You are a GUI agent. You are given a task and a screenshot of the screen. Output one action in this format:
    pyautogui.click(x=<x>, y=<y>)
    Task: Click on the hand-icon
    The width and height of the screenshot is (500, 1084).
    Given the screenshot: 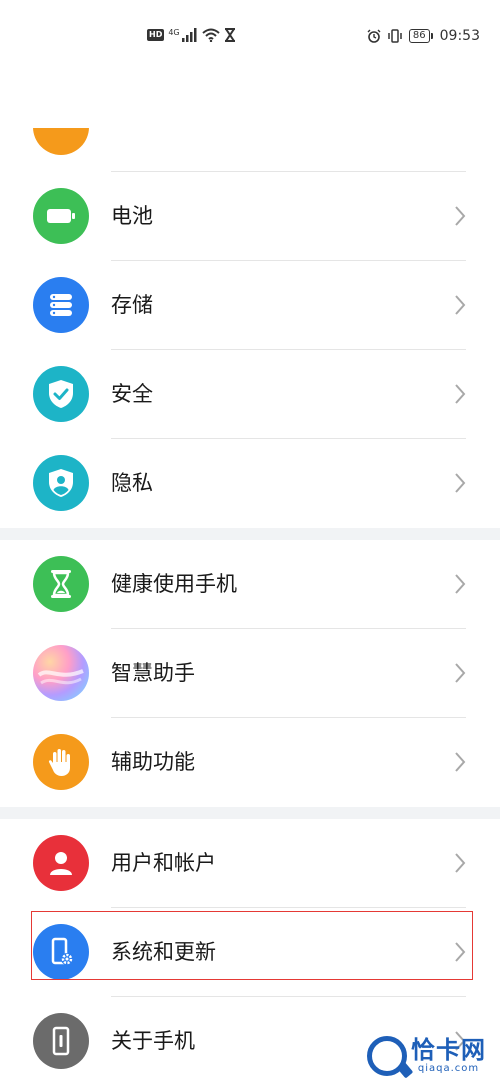 What is the action you would take?
    pyautogui.click(x=61, y=762)
    